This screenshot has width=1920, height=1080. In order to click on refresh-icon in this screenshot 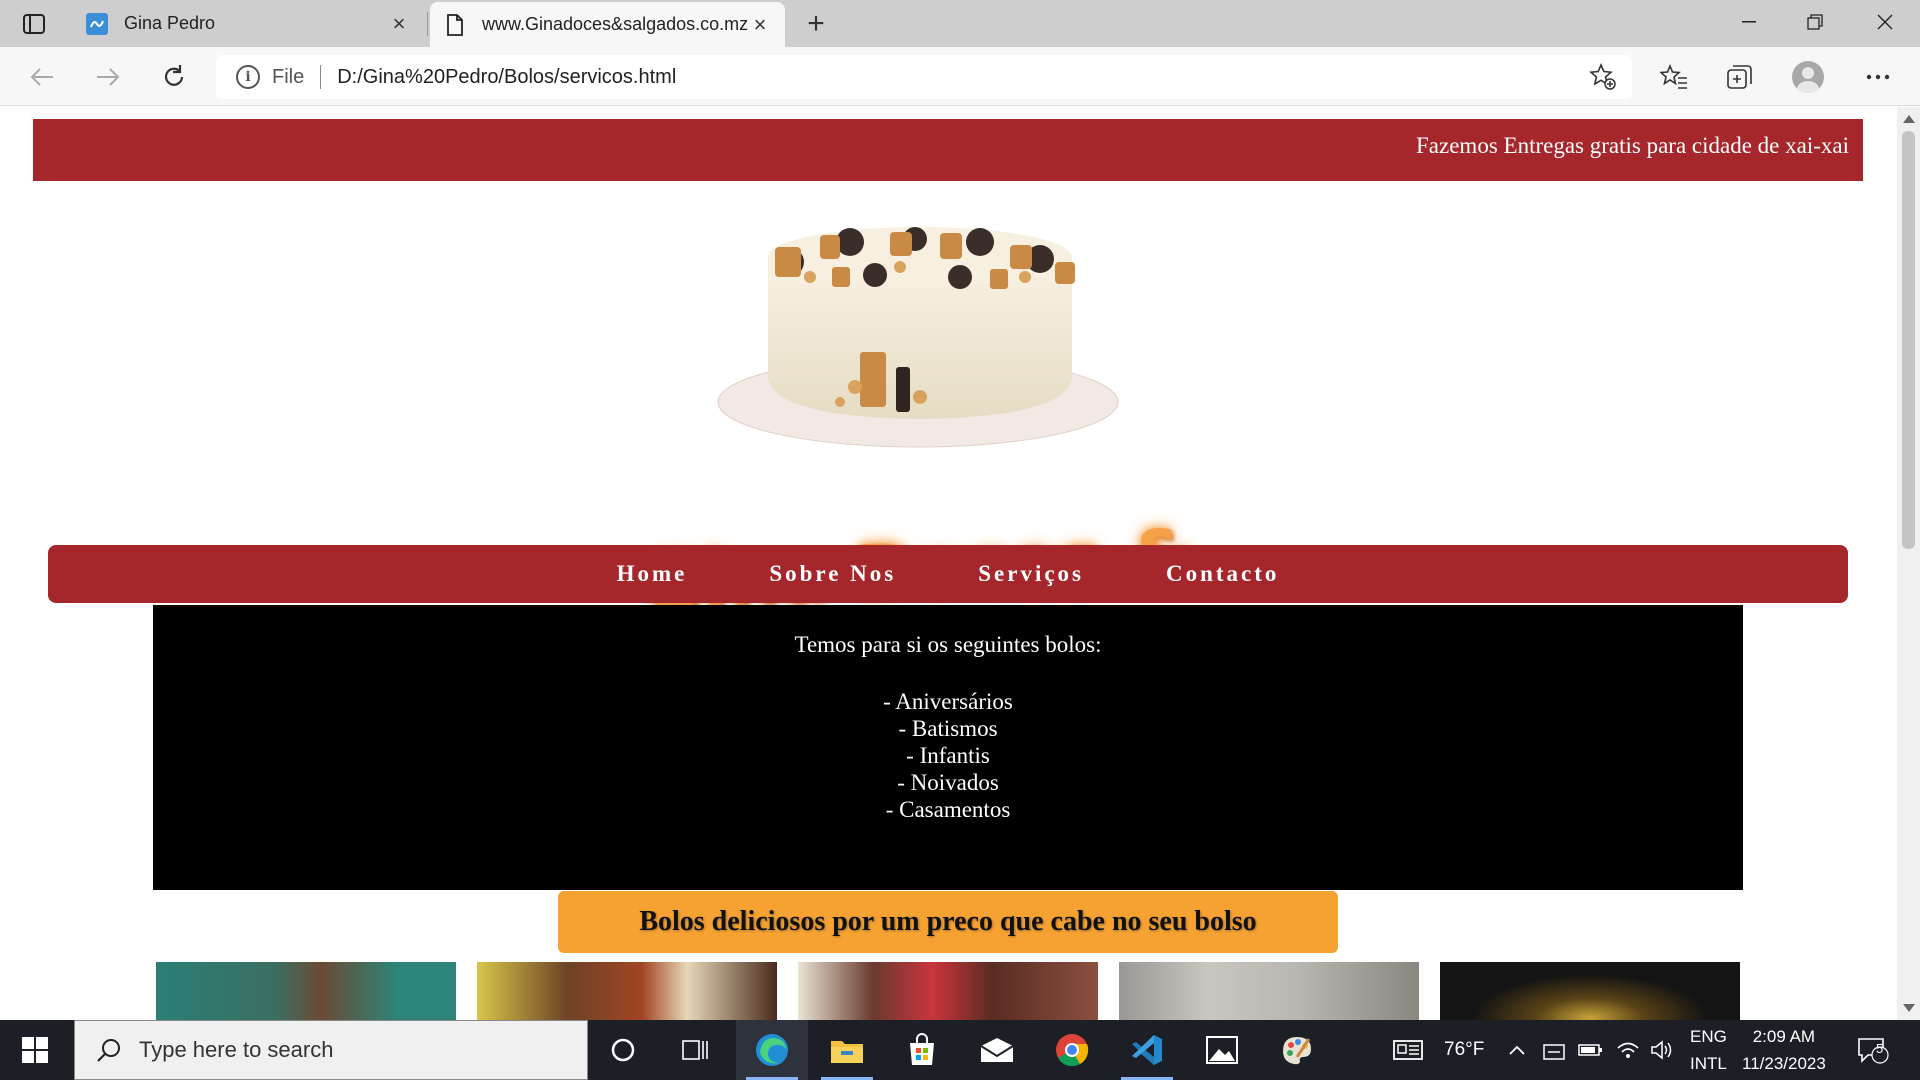, I will do `click(174, 77)`.